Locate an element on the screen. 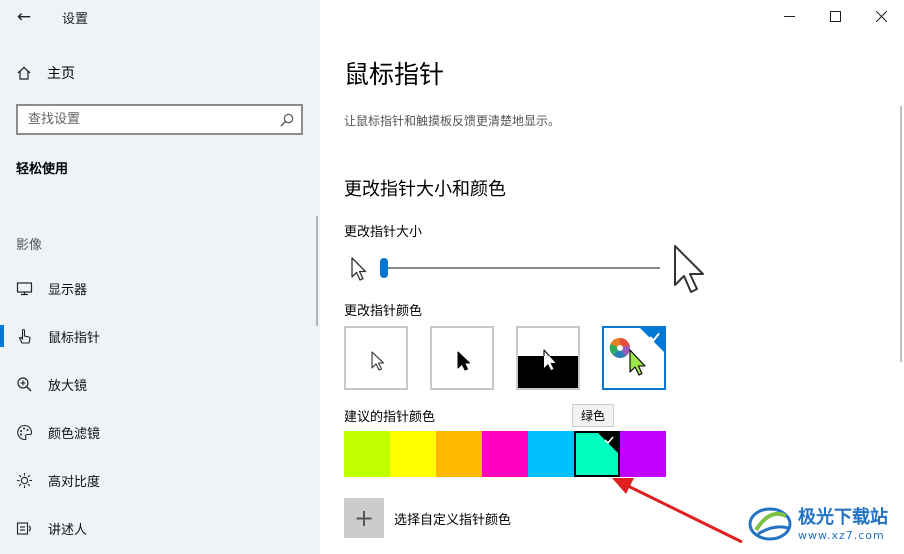 This screenshot has height=554, width=904. search-box is located at coordinates (159, 119).